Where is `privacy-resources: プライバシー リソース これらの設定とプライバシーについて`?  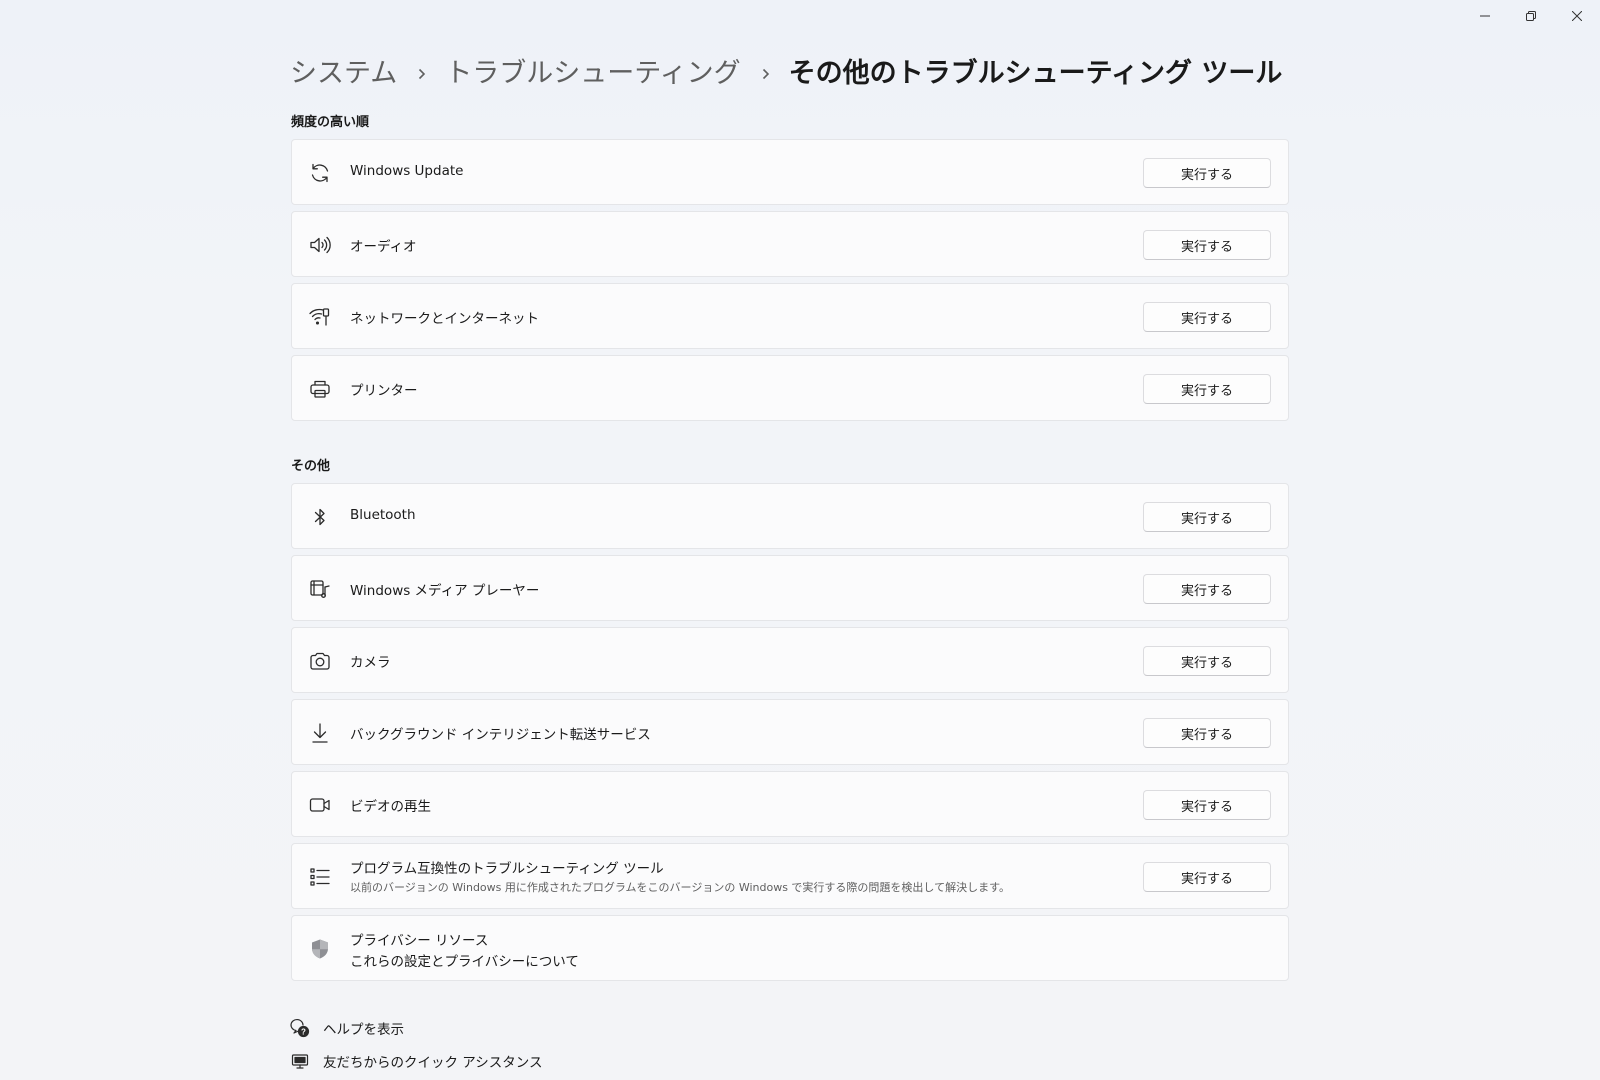 privacy-resources: プライバシー リソース これらの設定とプライバシーについて is located at coordinates (790, 948).